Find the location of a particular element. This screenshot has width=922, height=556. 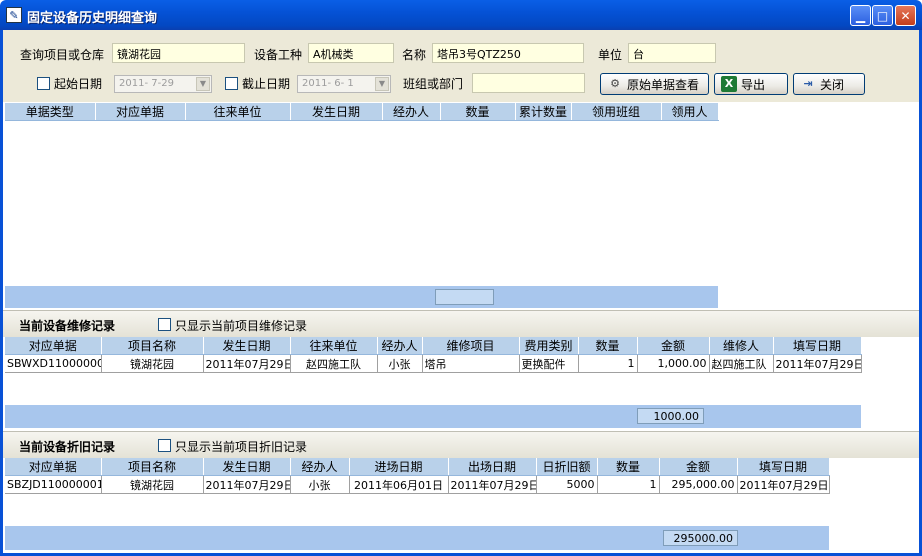

depr-filter-checkbox is located at coordinates (164, 445).